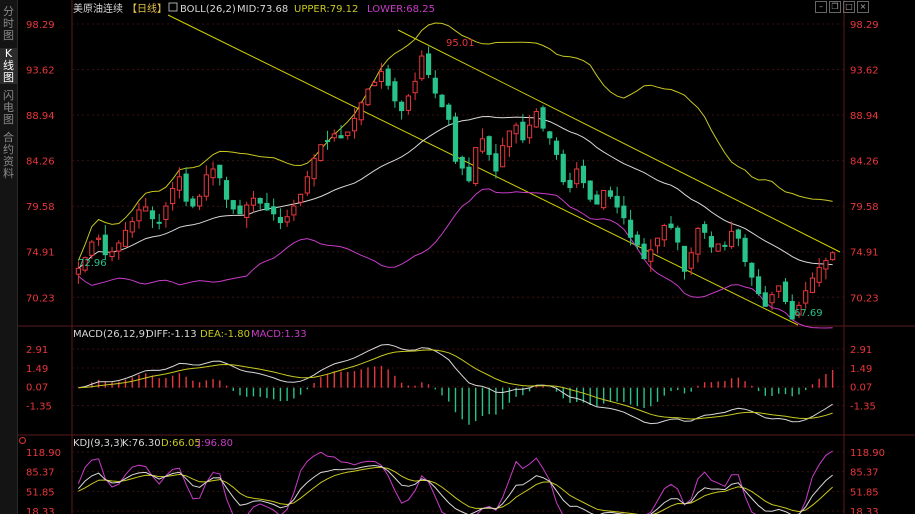  What do you see at coordinates (98, 443) in the screenshot?
I see `kdj-indicator-label: KDJ(9,3,3)` at bounding box center [98, 443].